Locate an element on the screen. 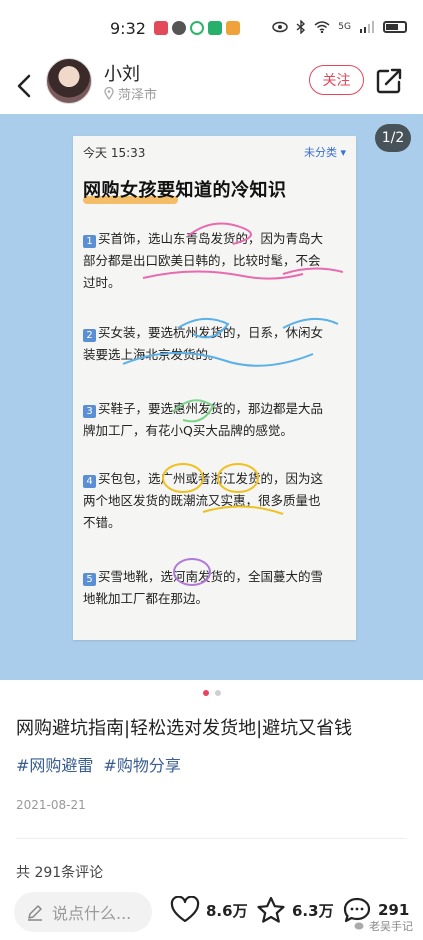 This screenshot has height=940, width=423. carousel-dot is located at coordinates (217, 693).